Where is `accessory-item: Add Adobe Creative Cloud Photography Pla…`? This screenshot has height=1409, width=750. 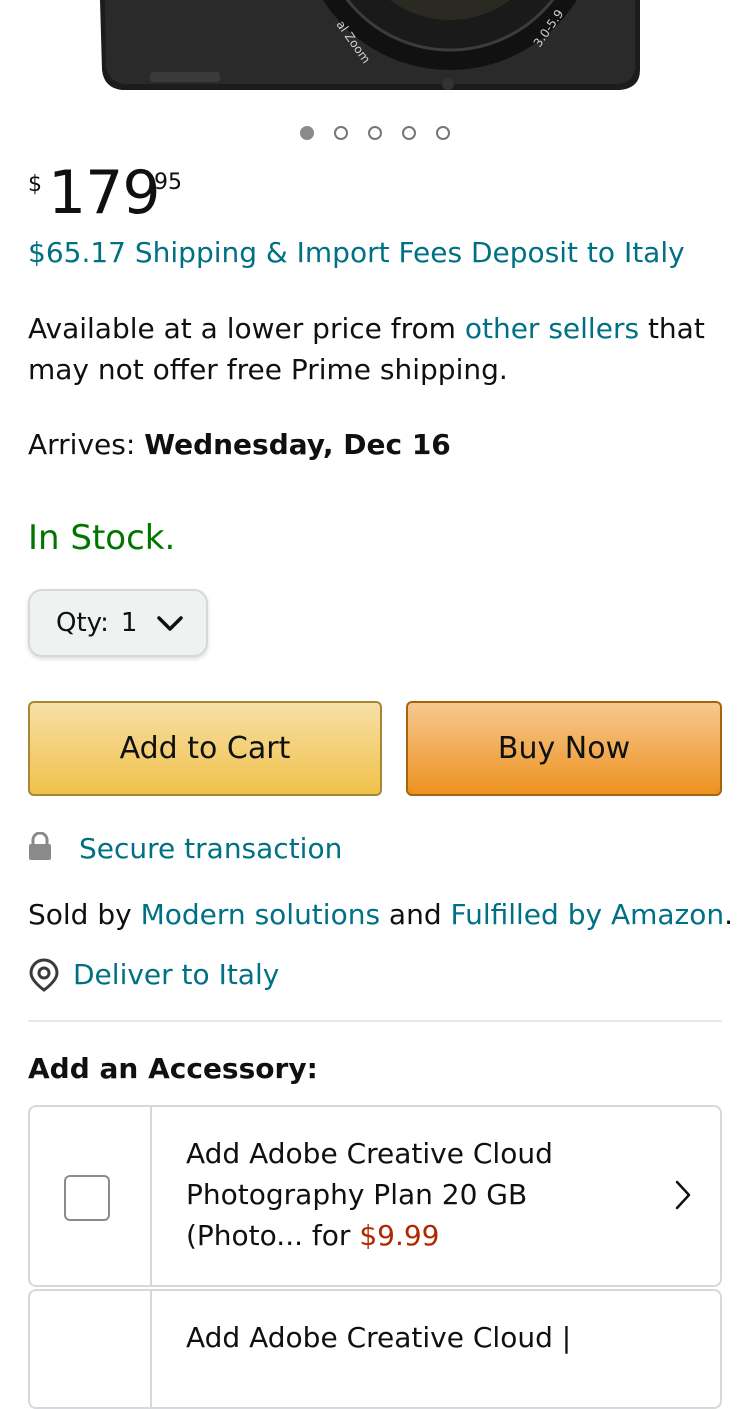
accessory-item: Add Adobe Creative Cloud Photography Pla… is located at coordinates (375, 1196).